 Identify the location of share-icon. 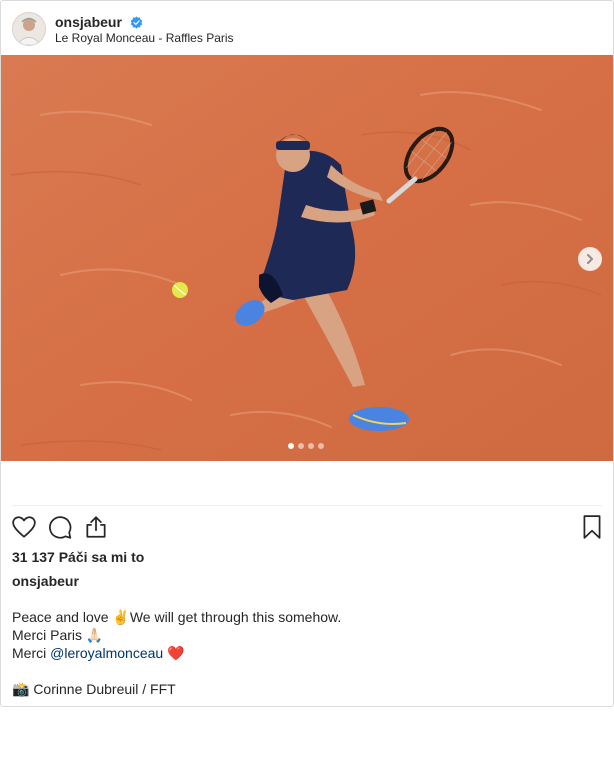
(96, 527).